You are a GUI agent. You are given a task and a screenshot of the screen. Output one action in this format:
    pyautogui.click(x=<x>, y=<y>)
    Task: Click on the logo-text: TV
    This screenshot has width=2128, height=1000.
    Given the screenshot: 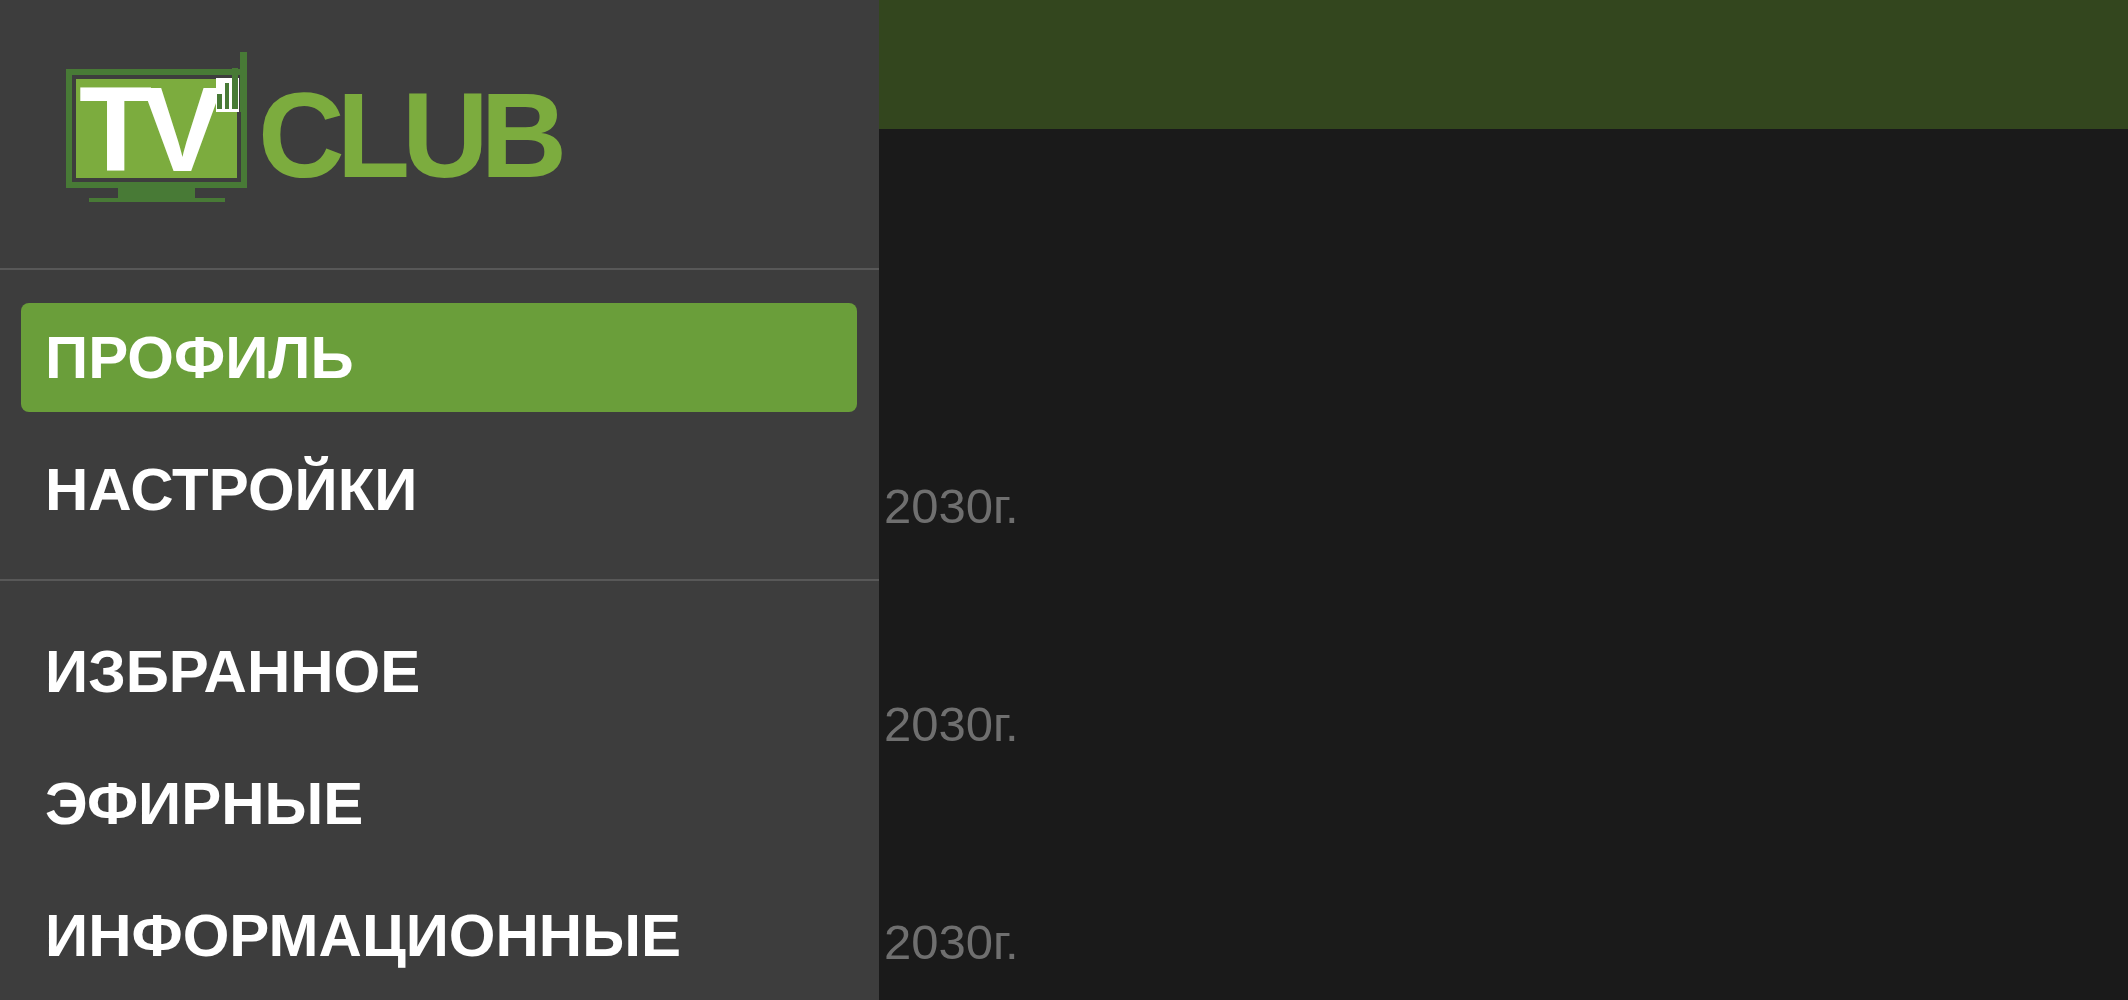 What is the action you would take?
    pyautogui.click(x=146, y=129)
    